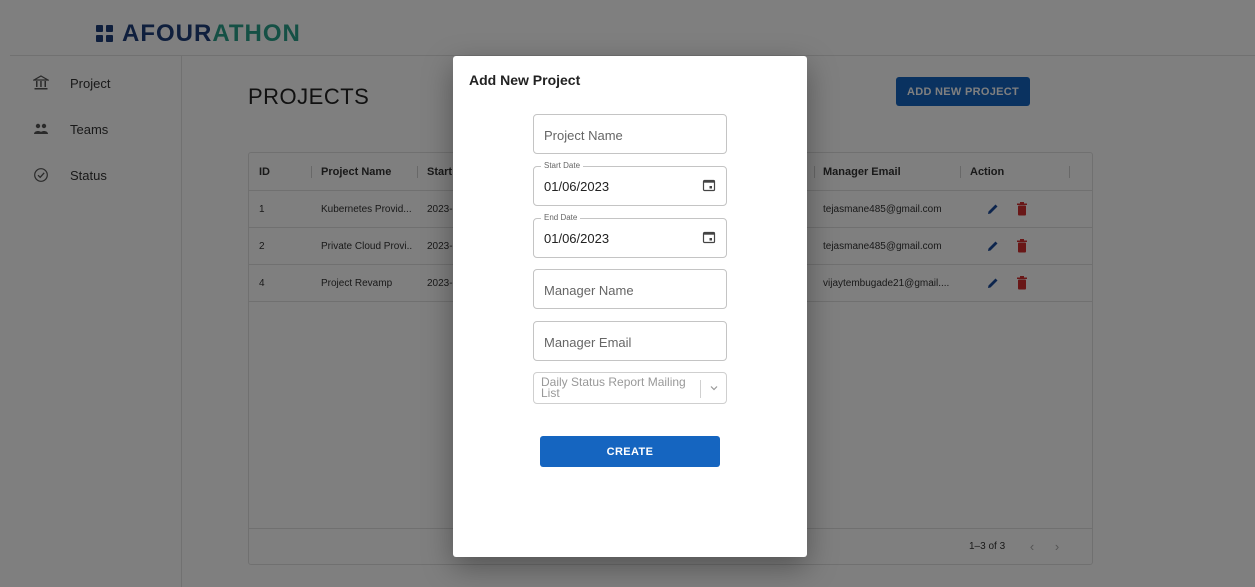 This screenshot has height=587, width=1255. Describe the element at coordinates (714, 388) in the screenshot. I see `chevron-down-icon` at that location.